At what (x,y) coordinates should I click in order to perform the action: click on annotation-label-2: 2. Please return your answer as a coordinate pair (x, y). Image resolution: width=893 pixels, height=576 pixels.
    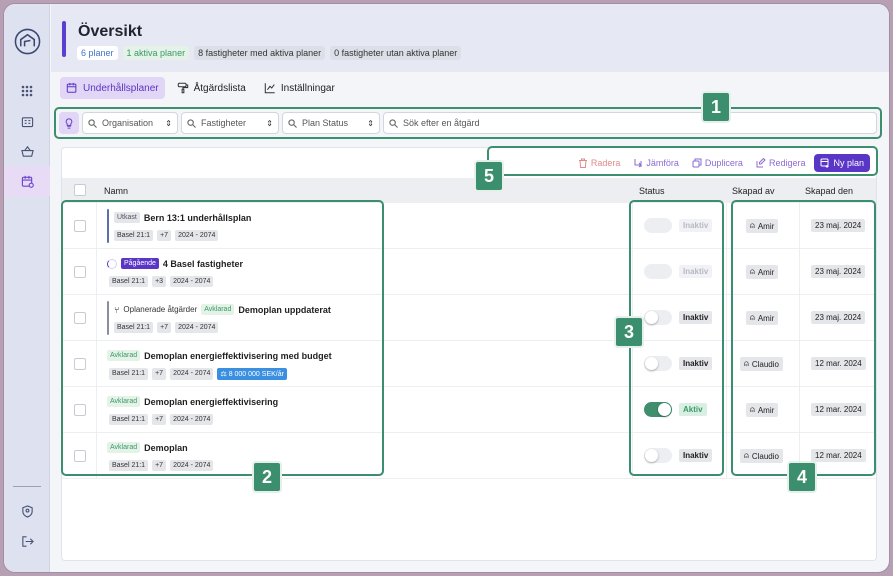
    Looking at the image, I should click on (267, 477).